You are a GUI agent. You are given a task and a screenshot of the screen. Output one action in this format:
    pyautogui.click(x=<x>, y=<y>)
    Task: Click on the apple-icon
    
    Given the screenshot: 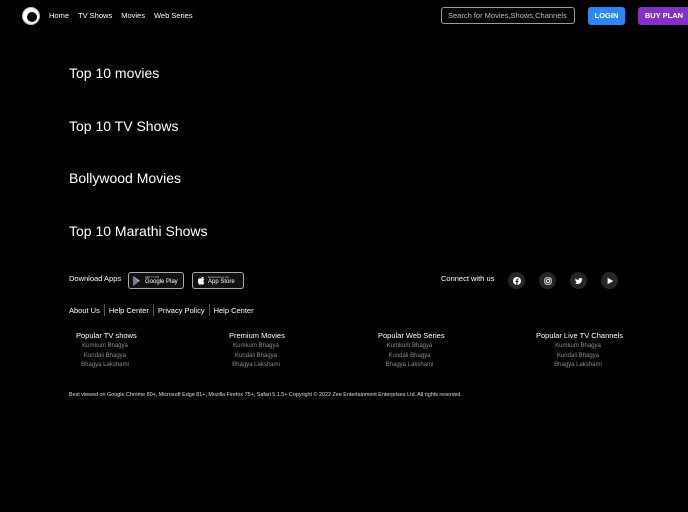 What is the action you would take?
    pyautogui.click(x=201, y=280)
    